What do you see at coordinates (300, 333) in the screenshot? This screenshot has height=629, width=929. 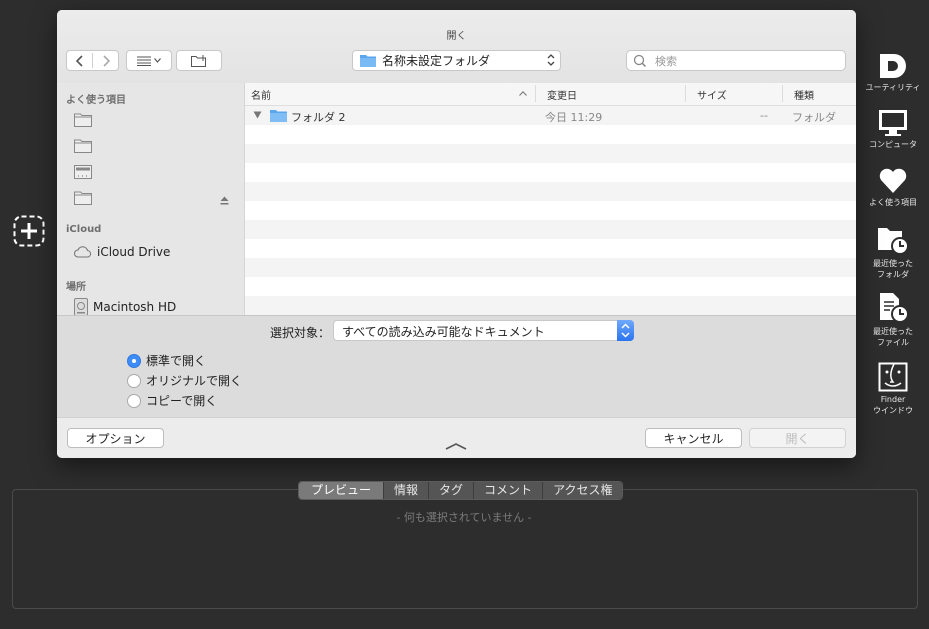 I see `enable-label: 選択対象：` at bounding box center [300, 333].